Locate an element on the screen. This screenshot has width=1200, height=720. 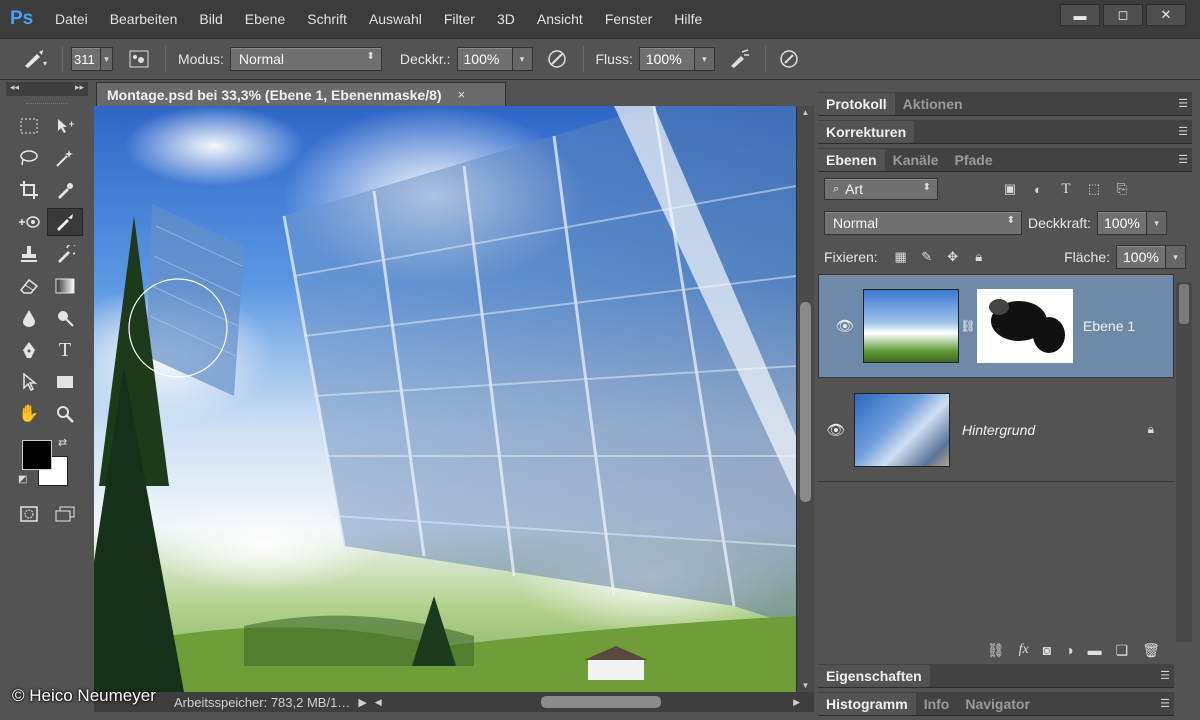
tab-kanaele: Kanäle is located at coordinates (916, 160).